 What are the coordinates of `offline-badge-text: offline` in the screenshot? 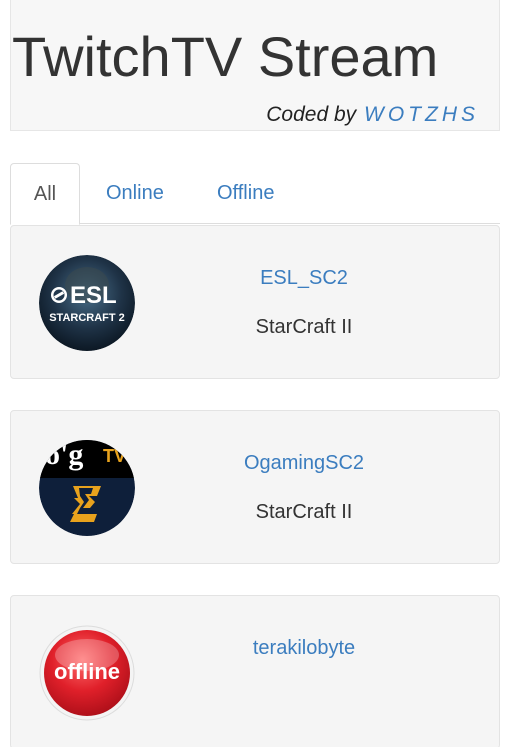 It's located at (87, 671).